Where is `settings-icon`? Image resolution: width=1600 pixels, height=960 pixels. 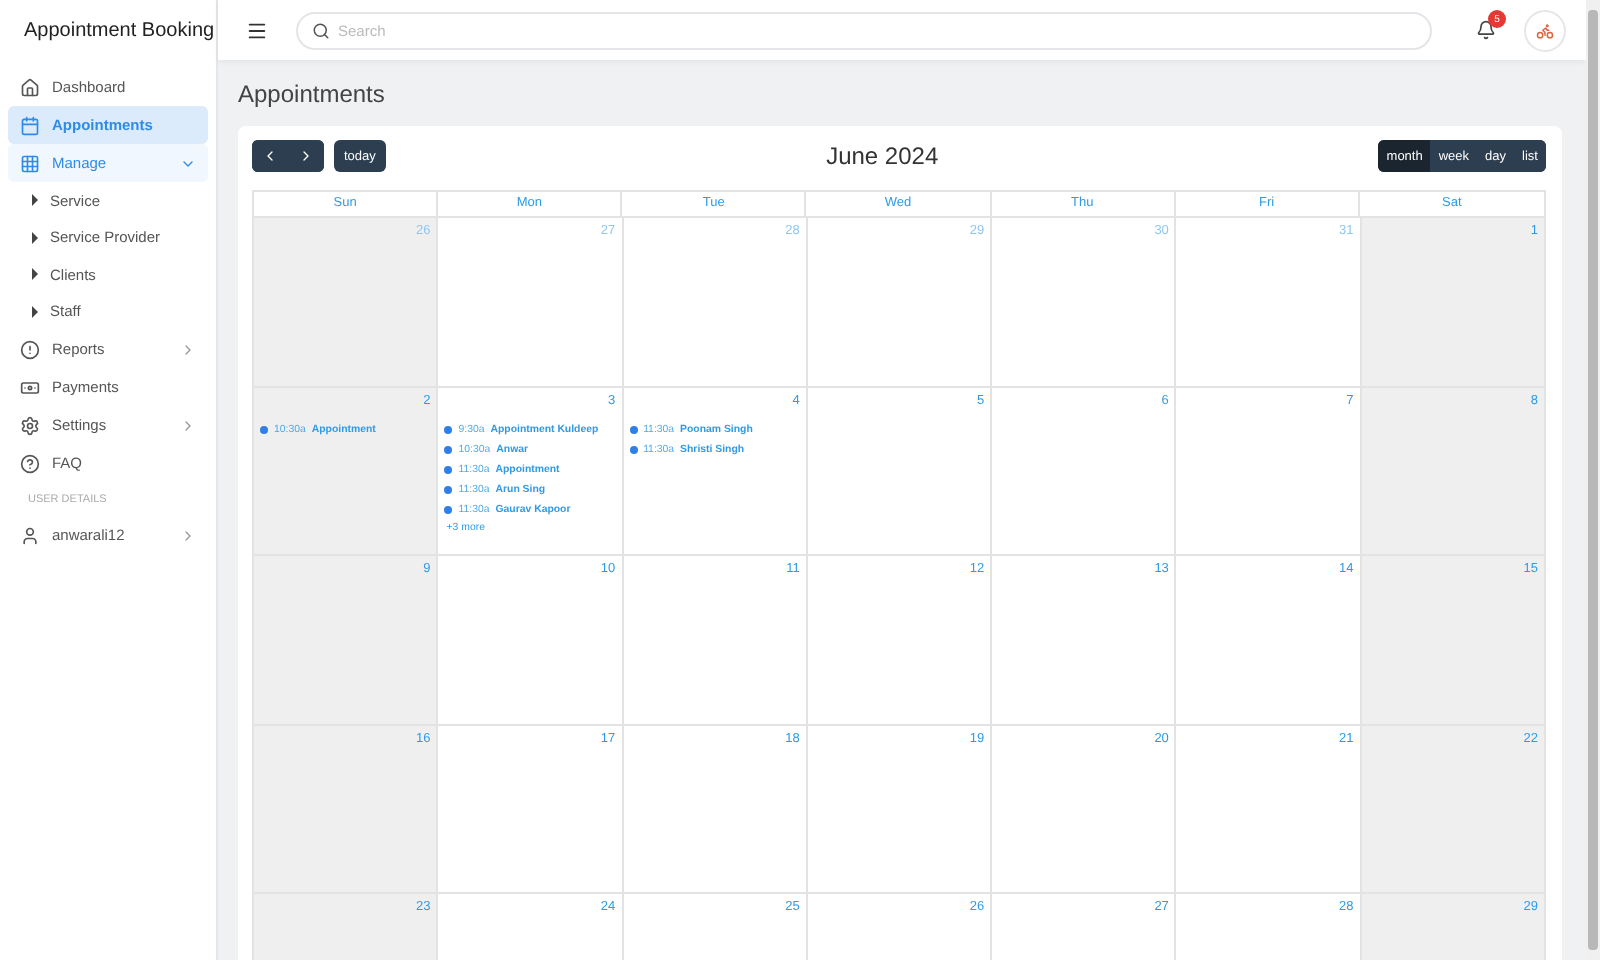 settings-icon is located at coordinates (30, 425).